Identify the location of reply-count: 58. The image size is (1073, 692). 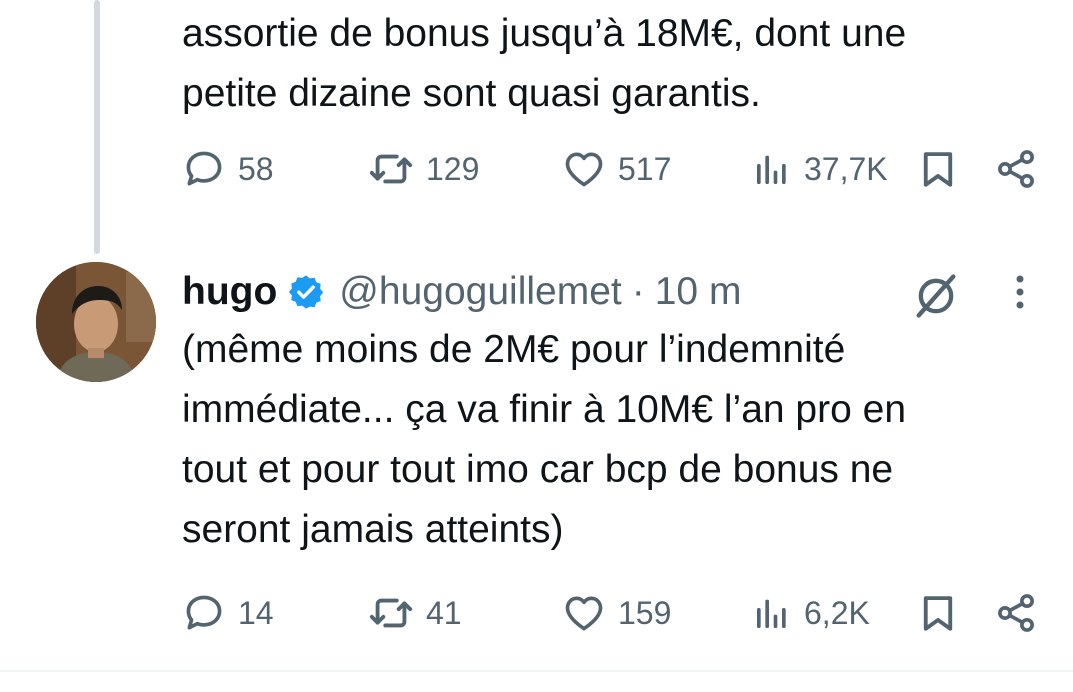
(256, 168).